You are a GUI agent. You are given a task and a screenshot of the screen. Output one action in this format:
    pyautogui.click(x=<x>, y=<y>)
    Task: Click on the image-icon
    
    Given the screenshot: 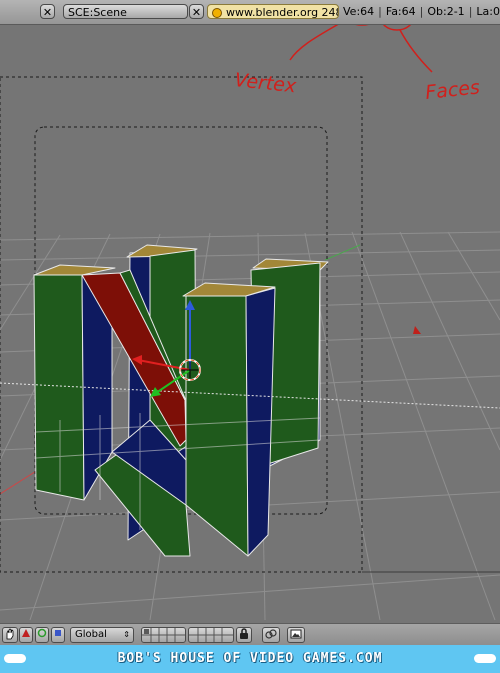 What is the action you would take?
    pyautogui.click(x=296, y=634)
    